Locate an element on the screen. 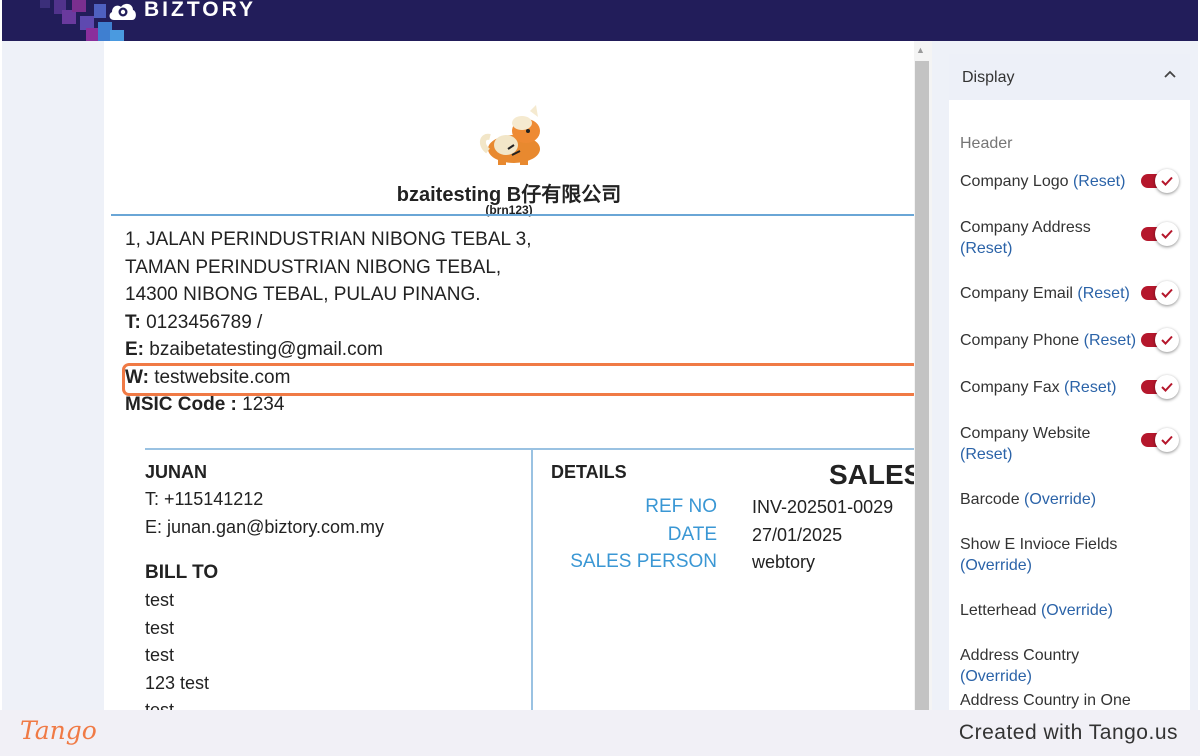  display-option-label: Company Phone is located at coordinates (1020, 340).